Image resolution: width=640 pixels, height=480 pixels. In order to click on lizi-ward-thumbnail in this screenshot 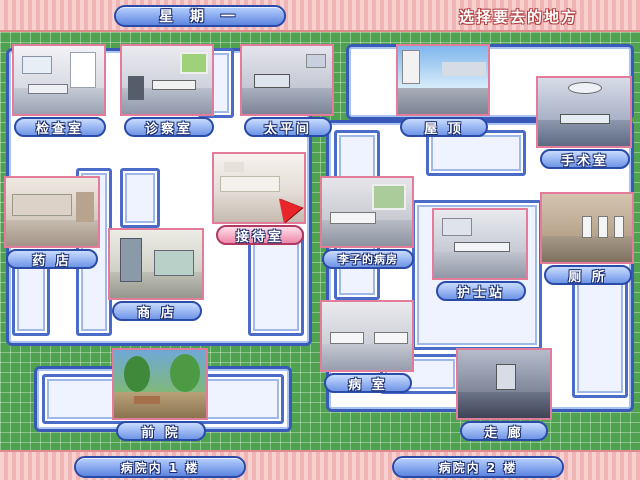, I will do `click(367, 212)`.